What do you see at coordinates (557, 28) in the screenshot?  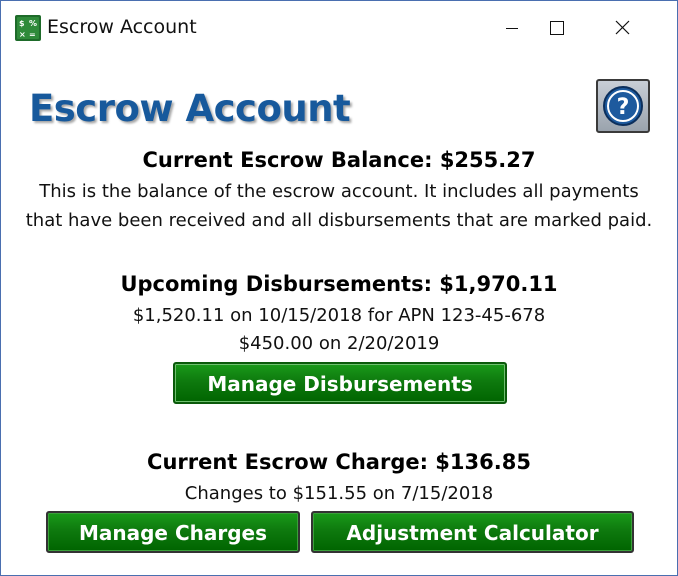 I see `maximize-icon` at bounding box center [557, 28].